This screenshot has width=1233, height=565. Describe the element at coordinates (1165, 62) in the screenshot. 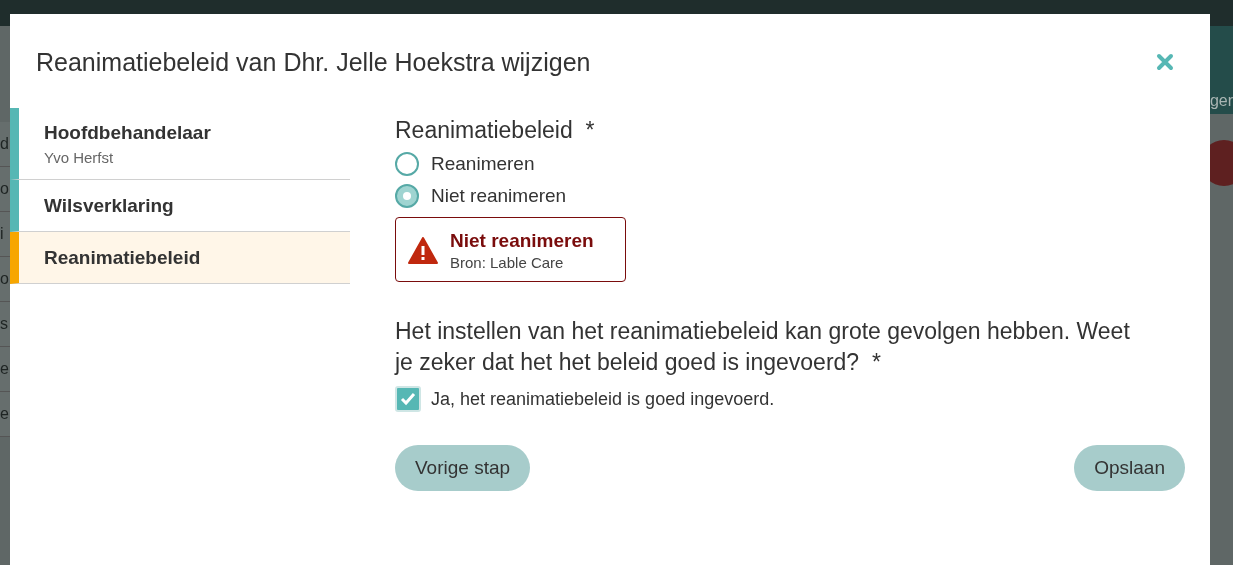

I see `close-button` at that location.